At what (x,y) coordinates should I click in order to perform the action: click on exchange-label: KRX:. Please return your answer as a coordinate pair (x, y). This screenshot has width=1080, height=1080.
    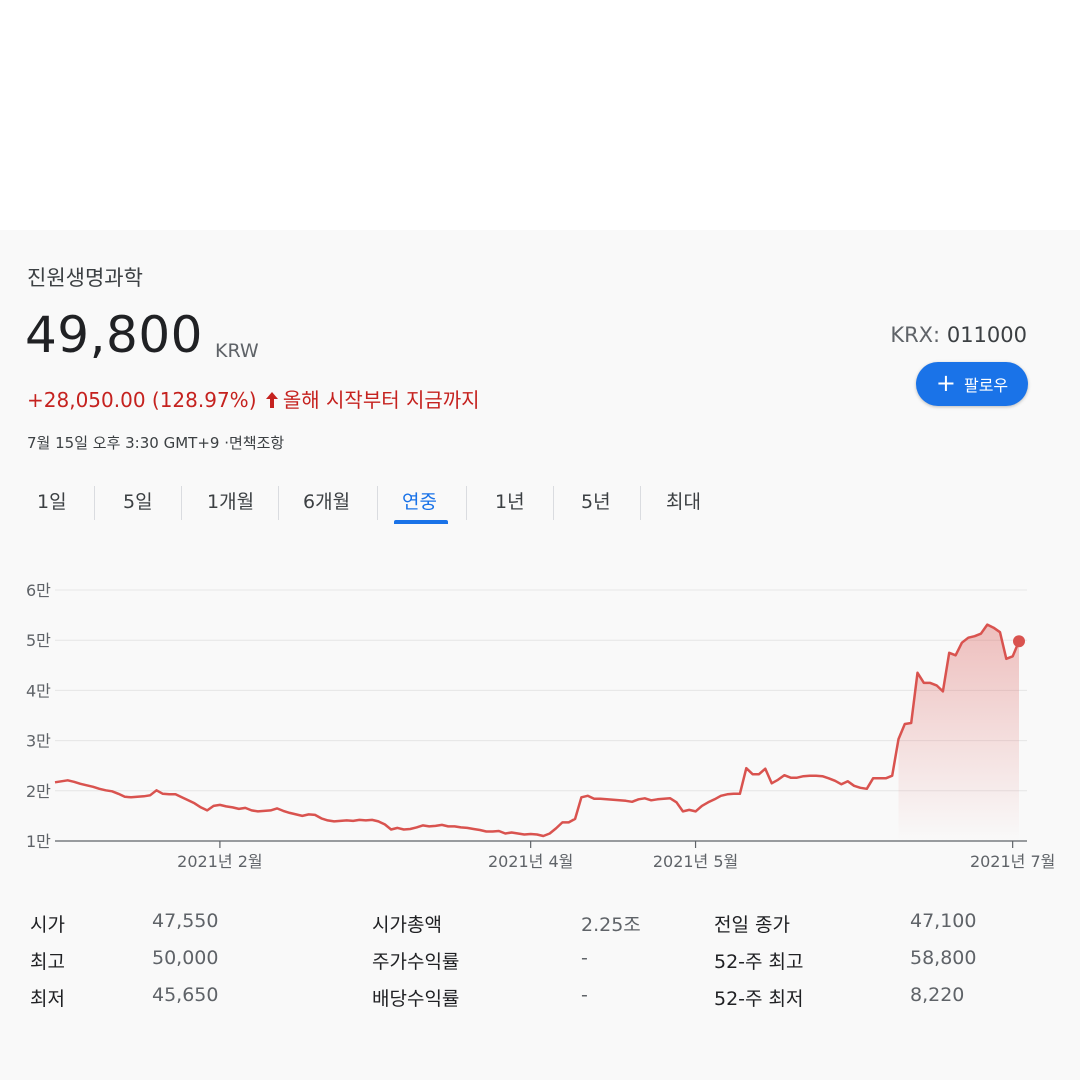
    Looking at the image, I should click on (915, 335).